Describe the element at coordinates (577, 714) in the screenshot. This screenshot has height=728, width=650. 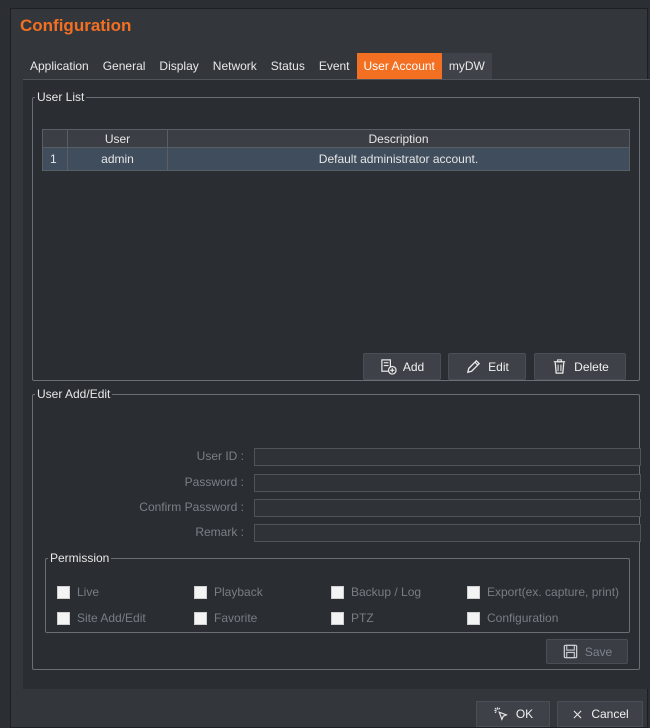
I see `close-icon` at that location.